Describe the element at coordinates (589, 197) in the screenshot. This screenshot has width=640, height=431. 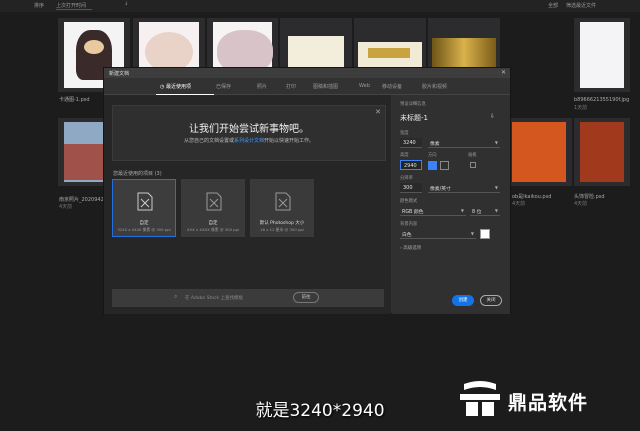
I see `thumbnail-caption: 头饰冒险.psd` at that location.